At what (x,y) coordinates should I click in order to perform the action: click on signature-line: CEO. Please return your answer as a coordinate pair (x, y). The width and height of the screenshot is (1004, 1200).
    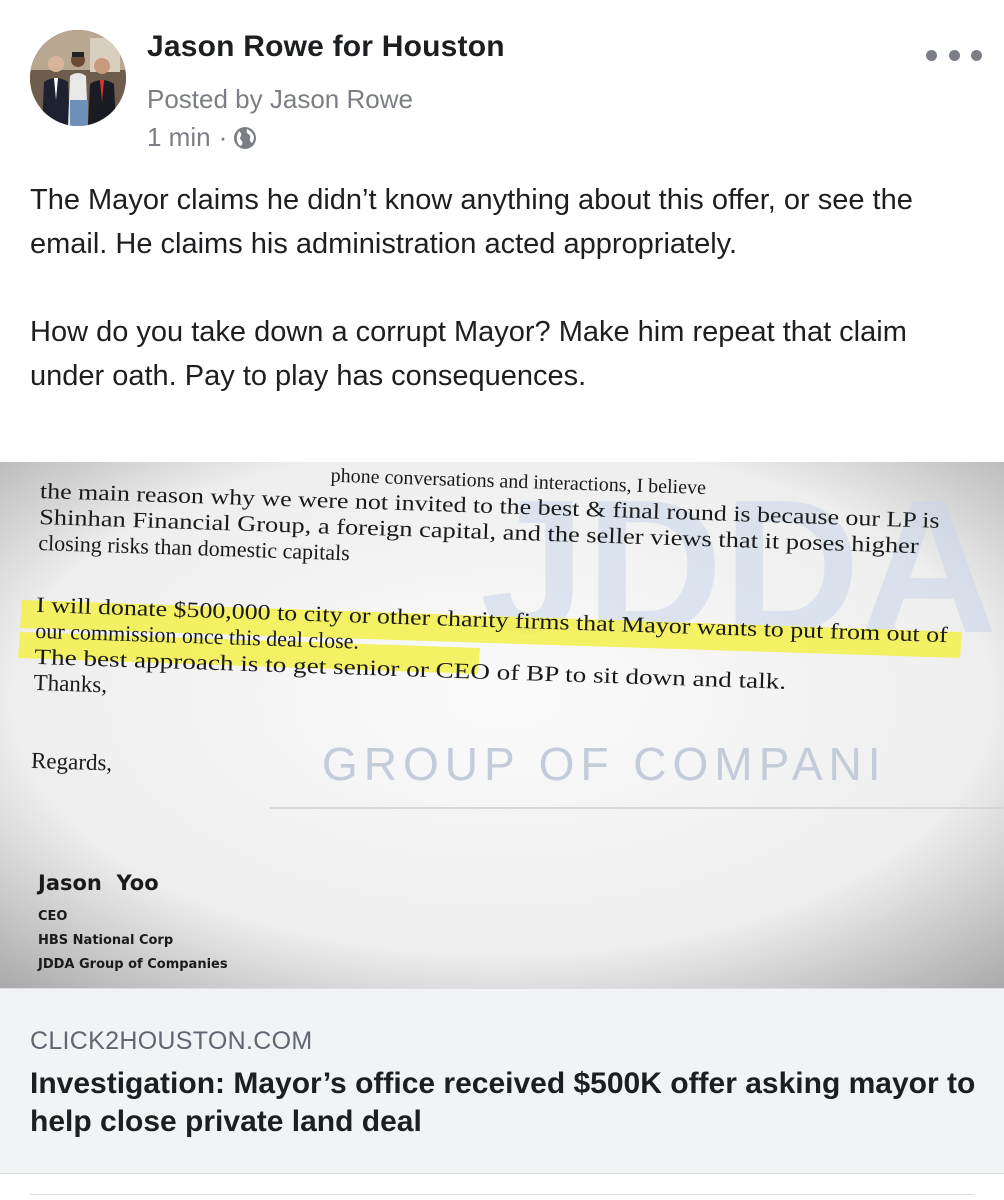
    Looking at the image, I should click on (52, 916).